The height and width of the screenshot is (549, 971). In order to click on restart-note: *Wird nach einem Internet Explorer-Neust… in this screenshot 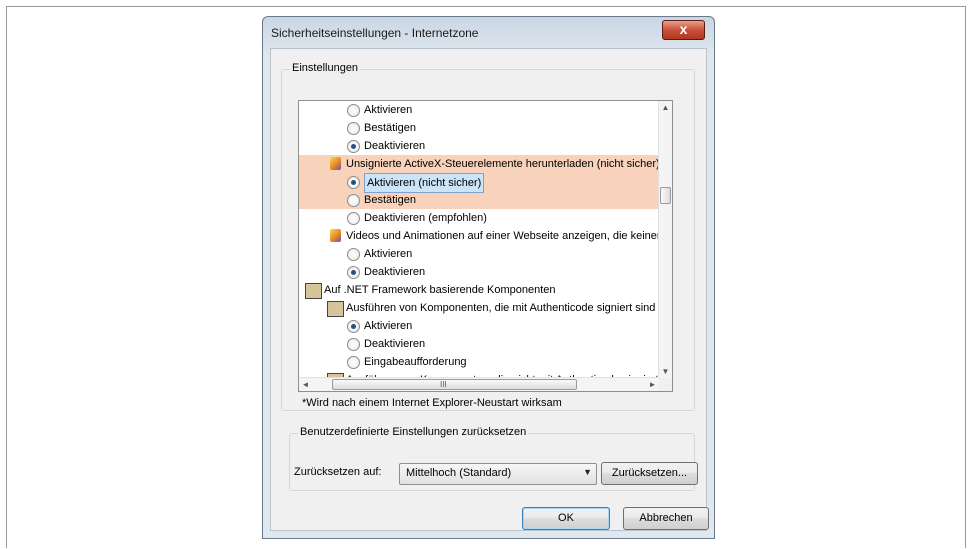, I will do `click(432, 403)`.